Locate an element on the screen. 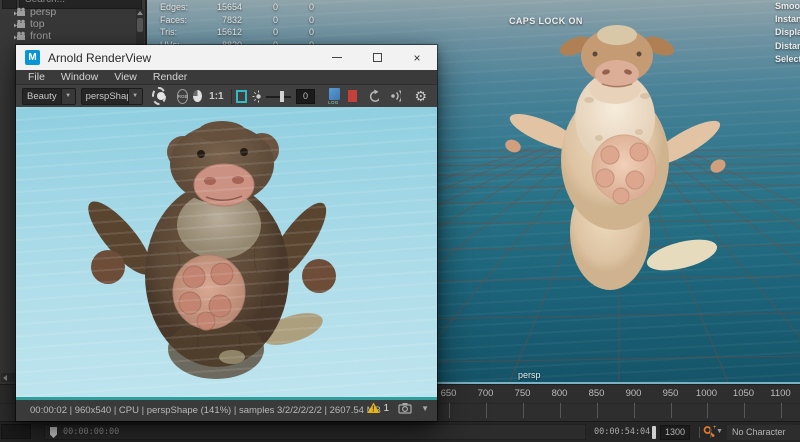 This screenshot has width=800, height=442. current-timecode: 00:00:00:00 is located at coordinates (91, 432).